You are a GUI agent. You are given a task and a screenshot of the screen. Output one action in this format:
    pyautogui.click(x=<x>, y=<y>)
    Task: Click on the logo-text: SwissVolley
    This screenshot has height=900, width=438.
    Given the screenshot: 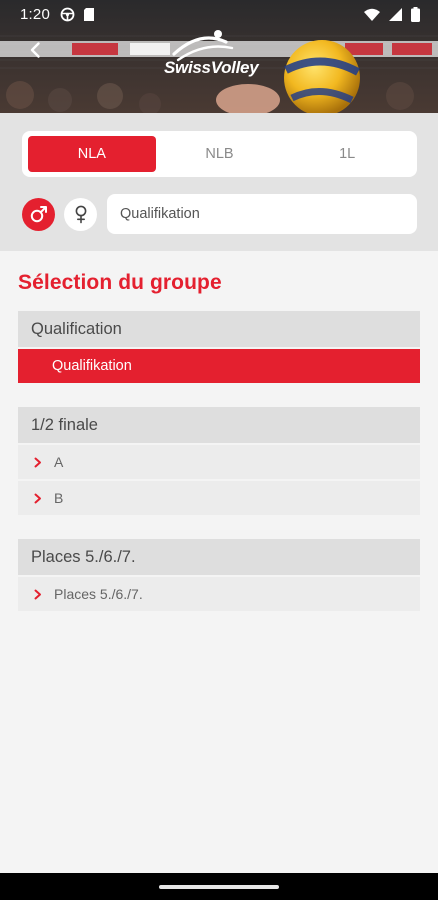 What is the action you would take?
    pyautogui.click(x=211, y=67)
    